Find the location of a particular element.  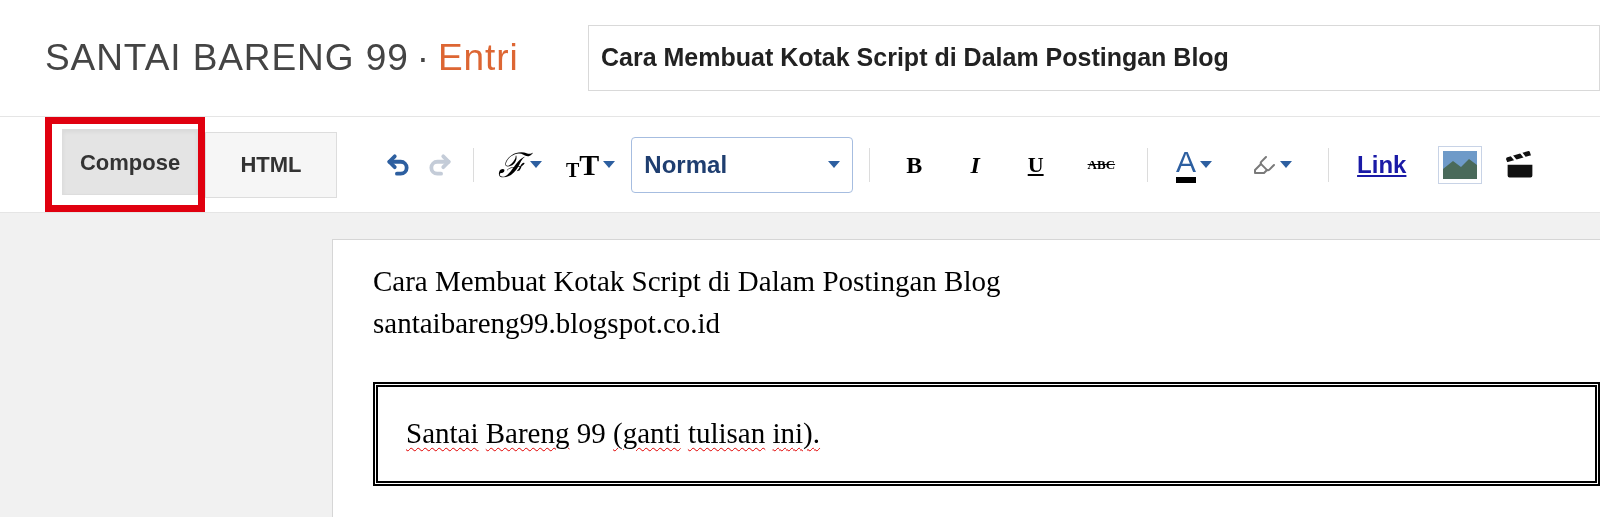

image-button is located at coordinates (1460, 164).